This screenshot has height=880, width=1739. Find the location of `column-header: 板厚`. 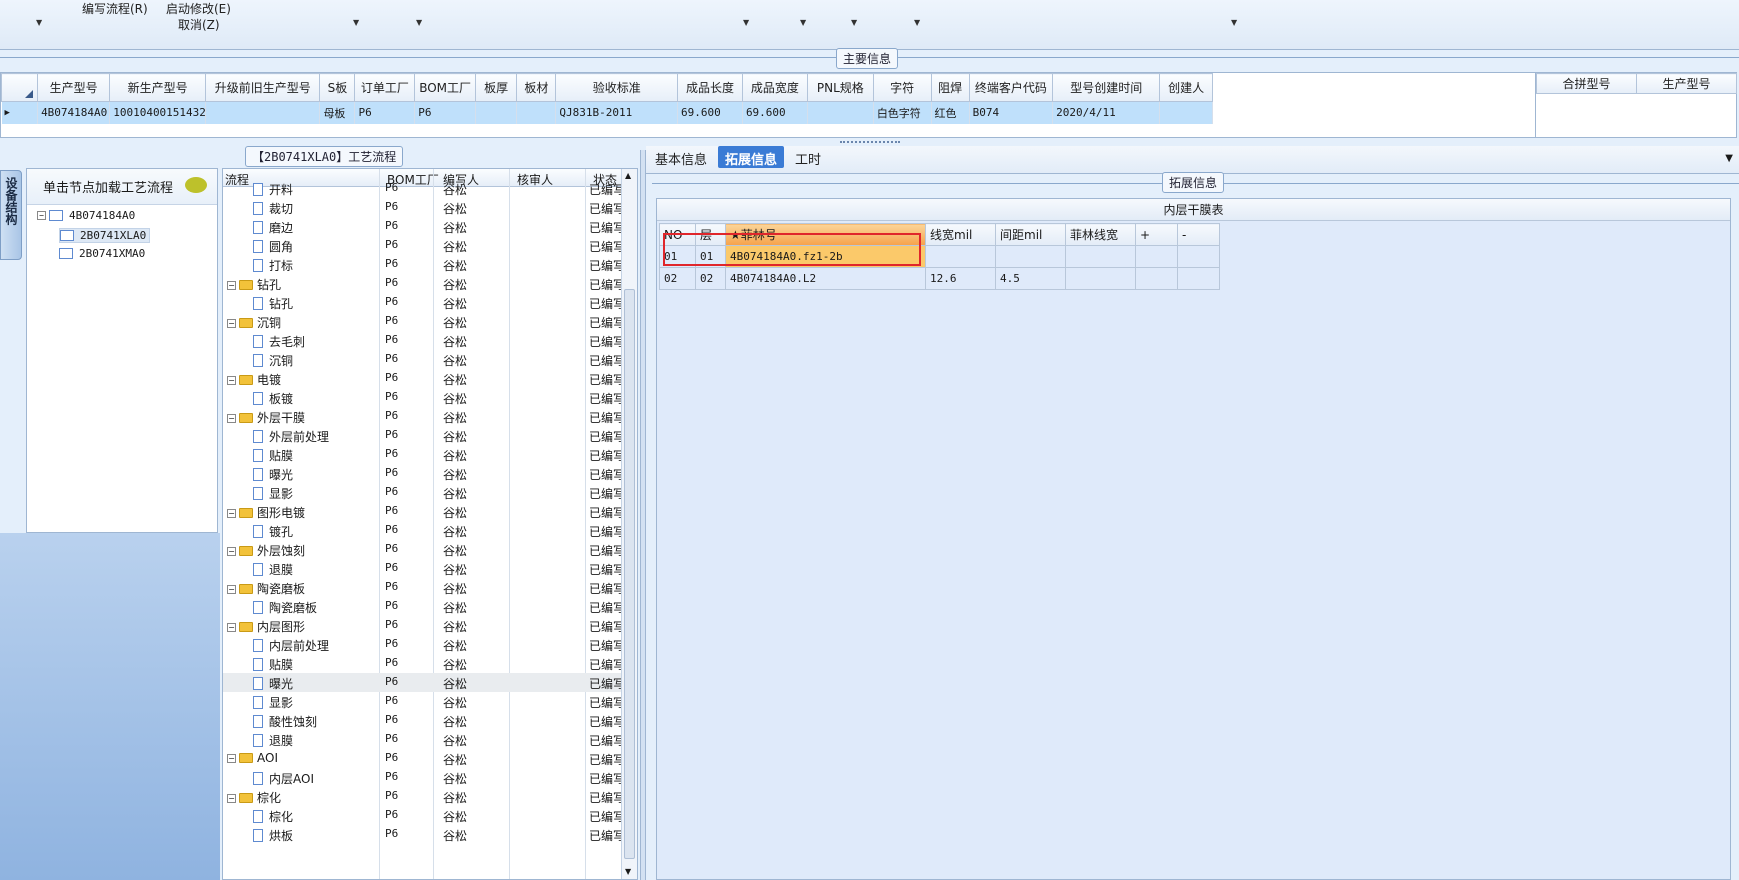

column-header: 板厚 is located at coordinates (496, 87).